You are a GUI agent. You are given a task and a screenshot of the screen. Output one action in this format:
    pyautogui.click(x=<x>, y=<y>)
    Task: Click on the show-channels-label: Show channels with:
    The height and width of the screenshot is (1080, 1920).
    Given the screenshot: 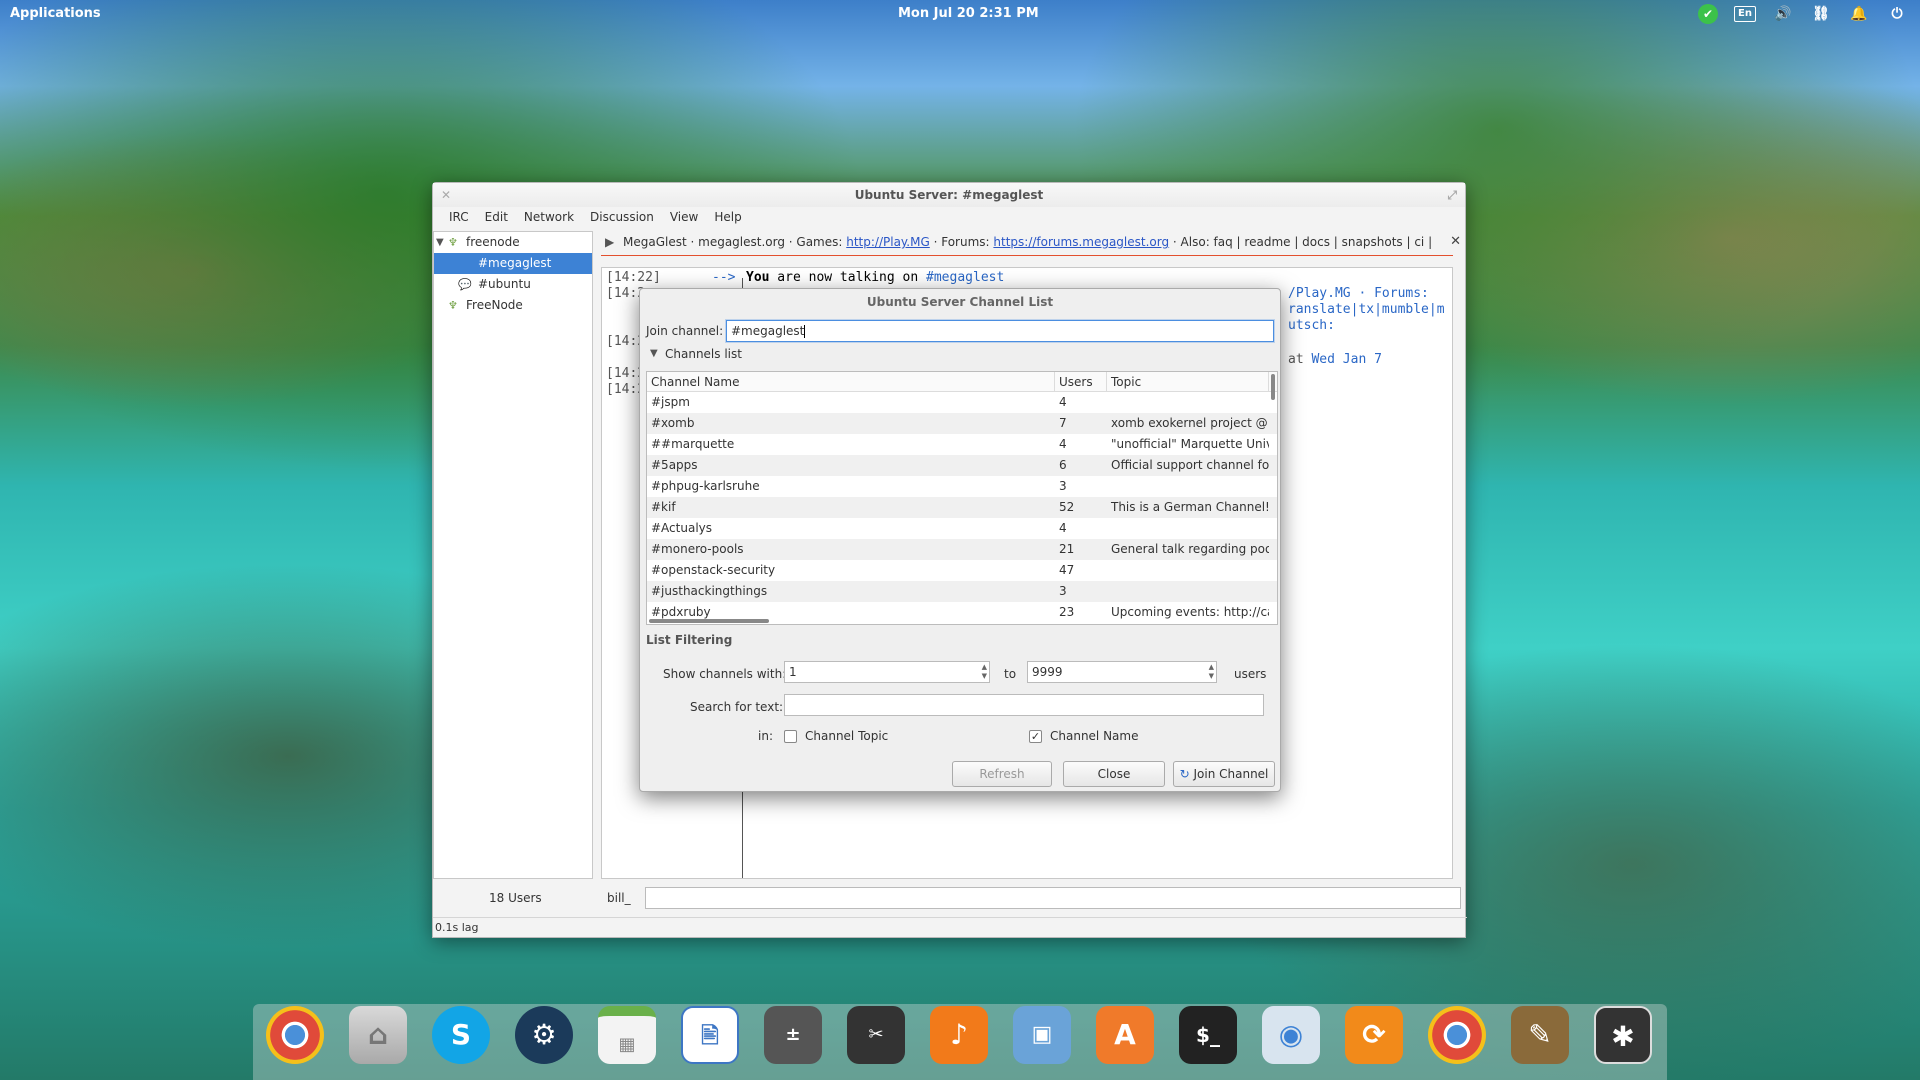 What is the action you would take?
    pyautogui.click(x=725, y=674)
    